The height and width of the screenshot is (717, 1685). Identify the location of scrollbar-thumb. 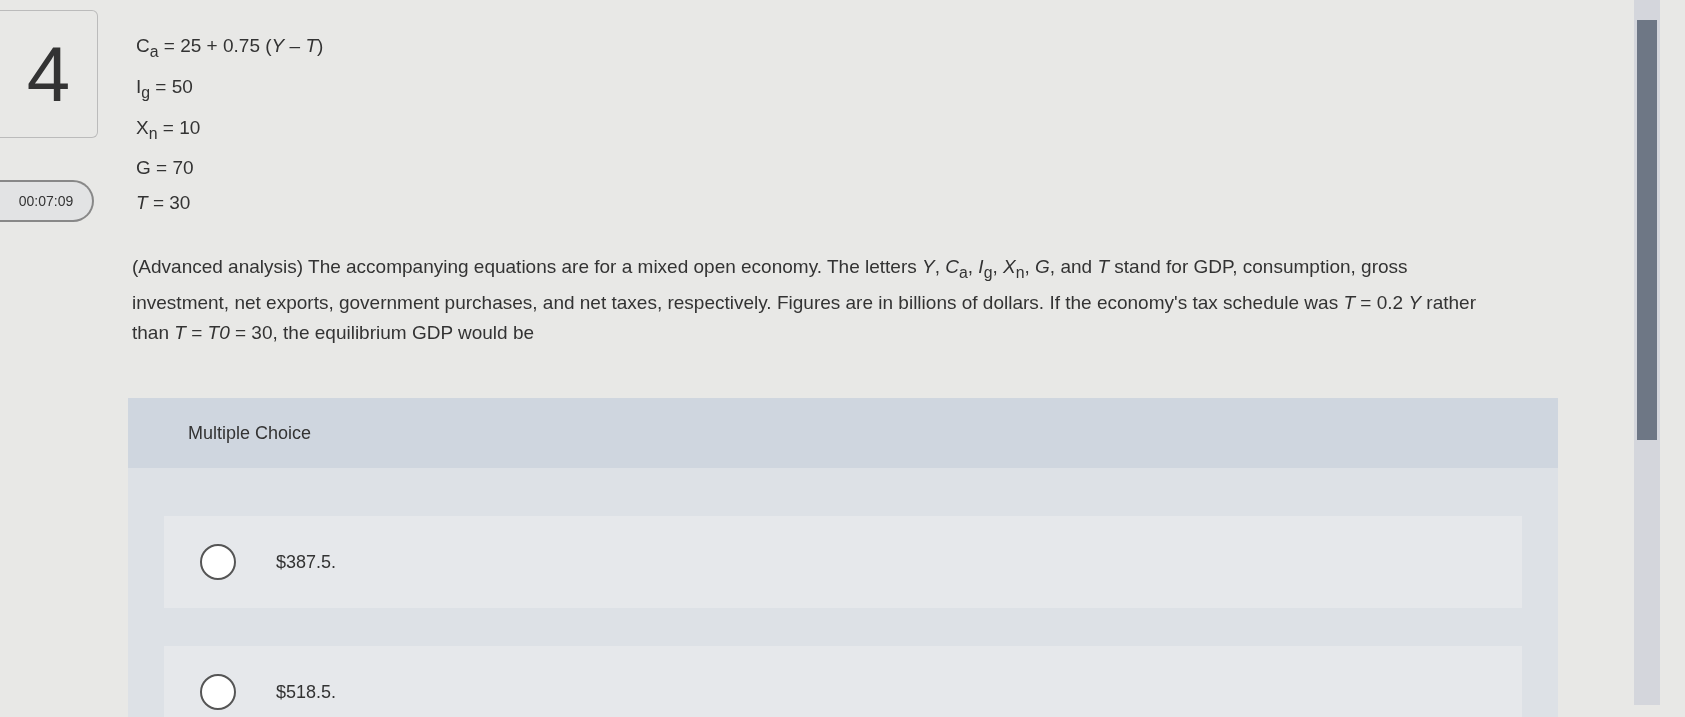
(1647, 230).